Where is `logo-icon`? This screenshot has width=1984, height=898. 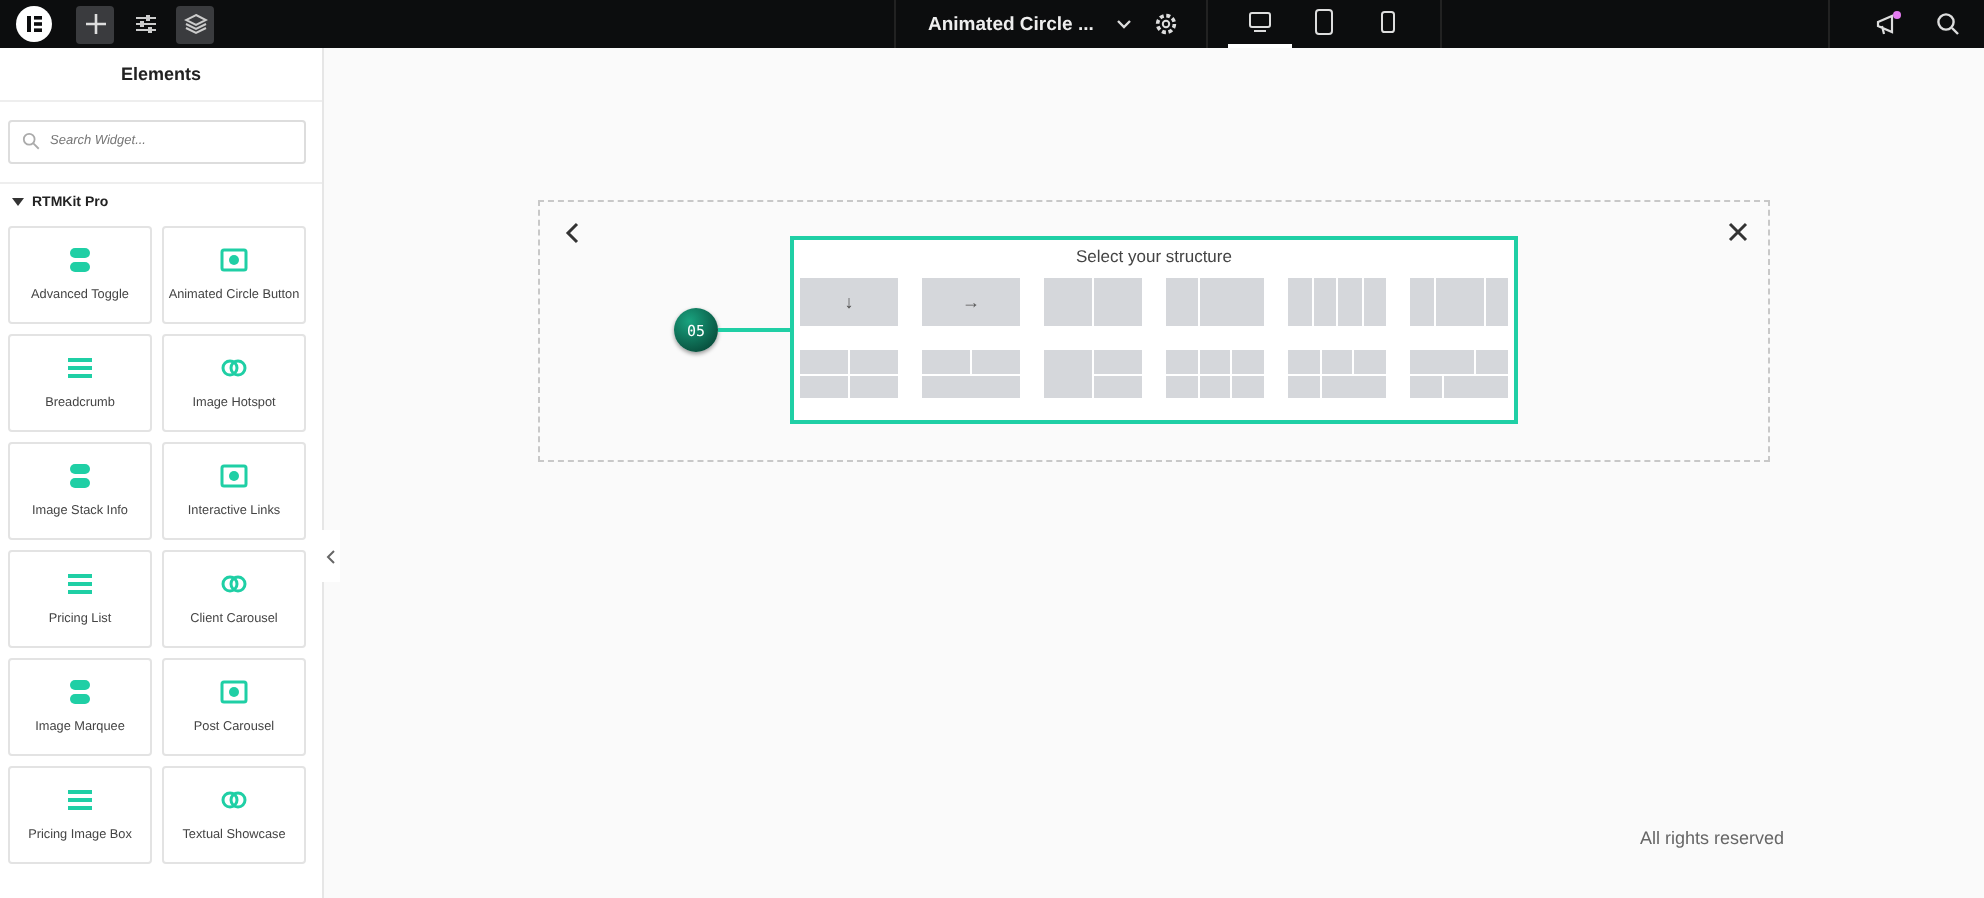
logo-icon is located at coordinates (34, 24).